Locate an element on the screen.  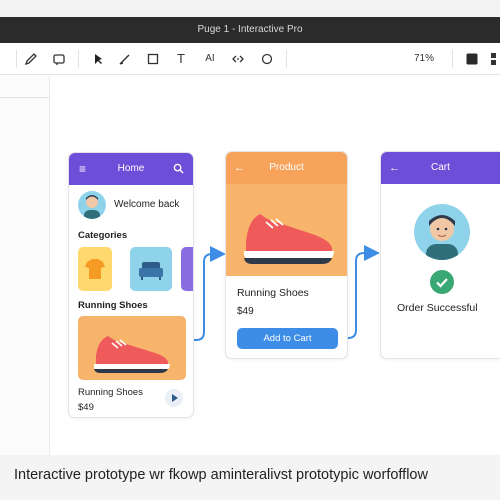
customer-avatar is located at coordinates (442, 232).